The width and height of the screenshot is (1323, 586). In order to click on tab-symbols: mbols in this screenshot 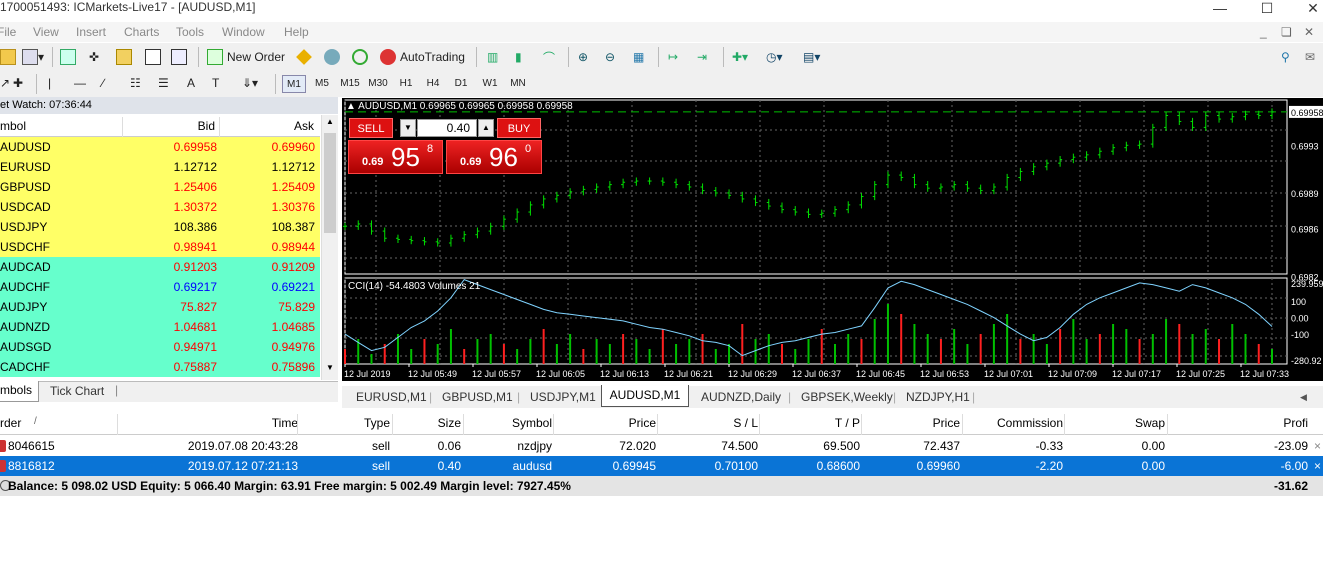, I will do `click(19, 391)`.